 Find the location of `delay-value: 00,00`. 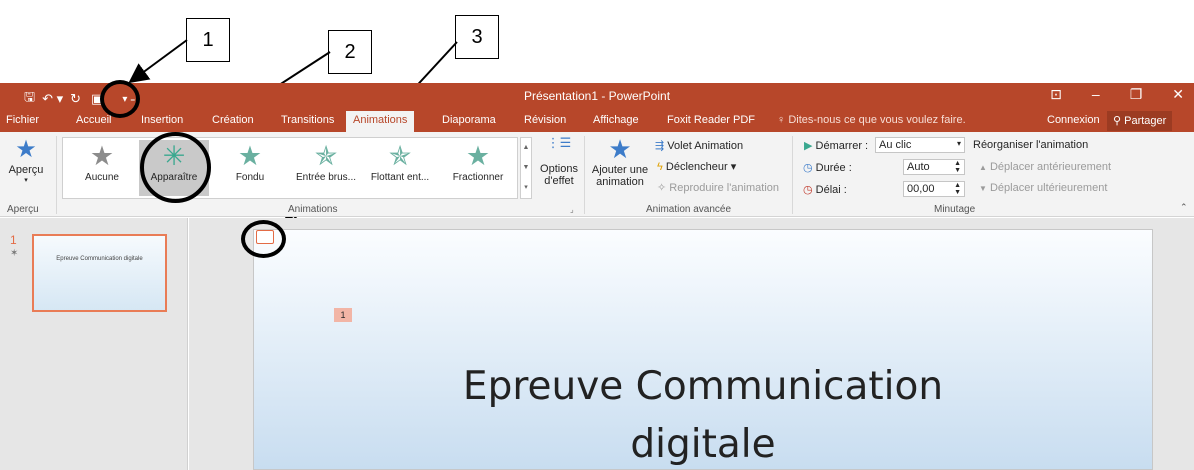

delay-value: 00,00 is located at coordinates (921, 189).